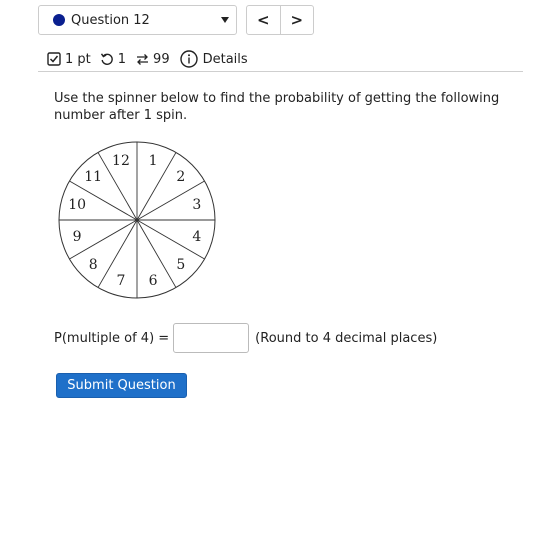  I want to click on submit-question-button: Submit Question, so click(121, 385).